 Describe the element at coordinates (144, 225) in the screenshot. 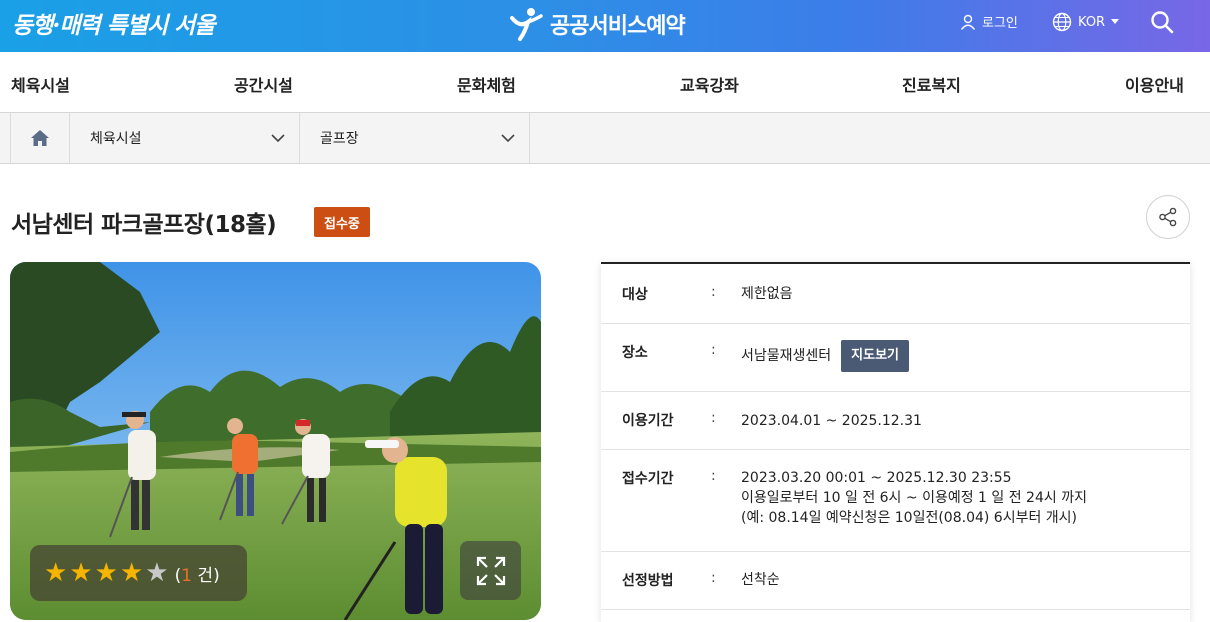

I see `page-title: 서남센터 파크골프장(18홀)` at that location.